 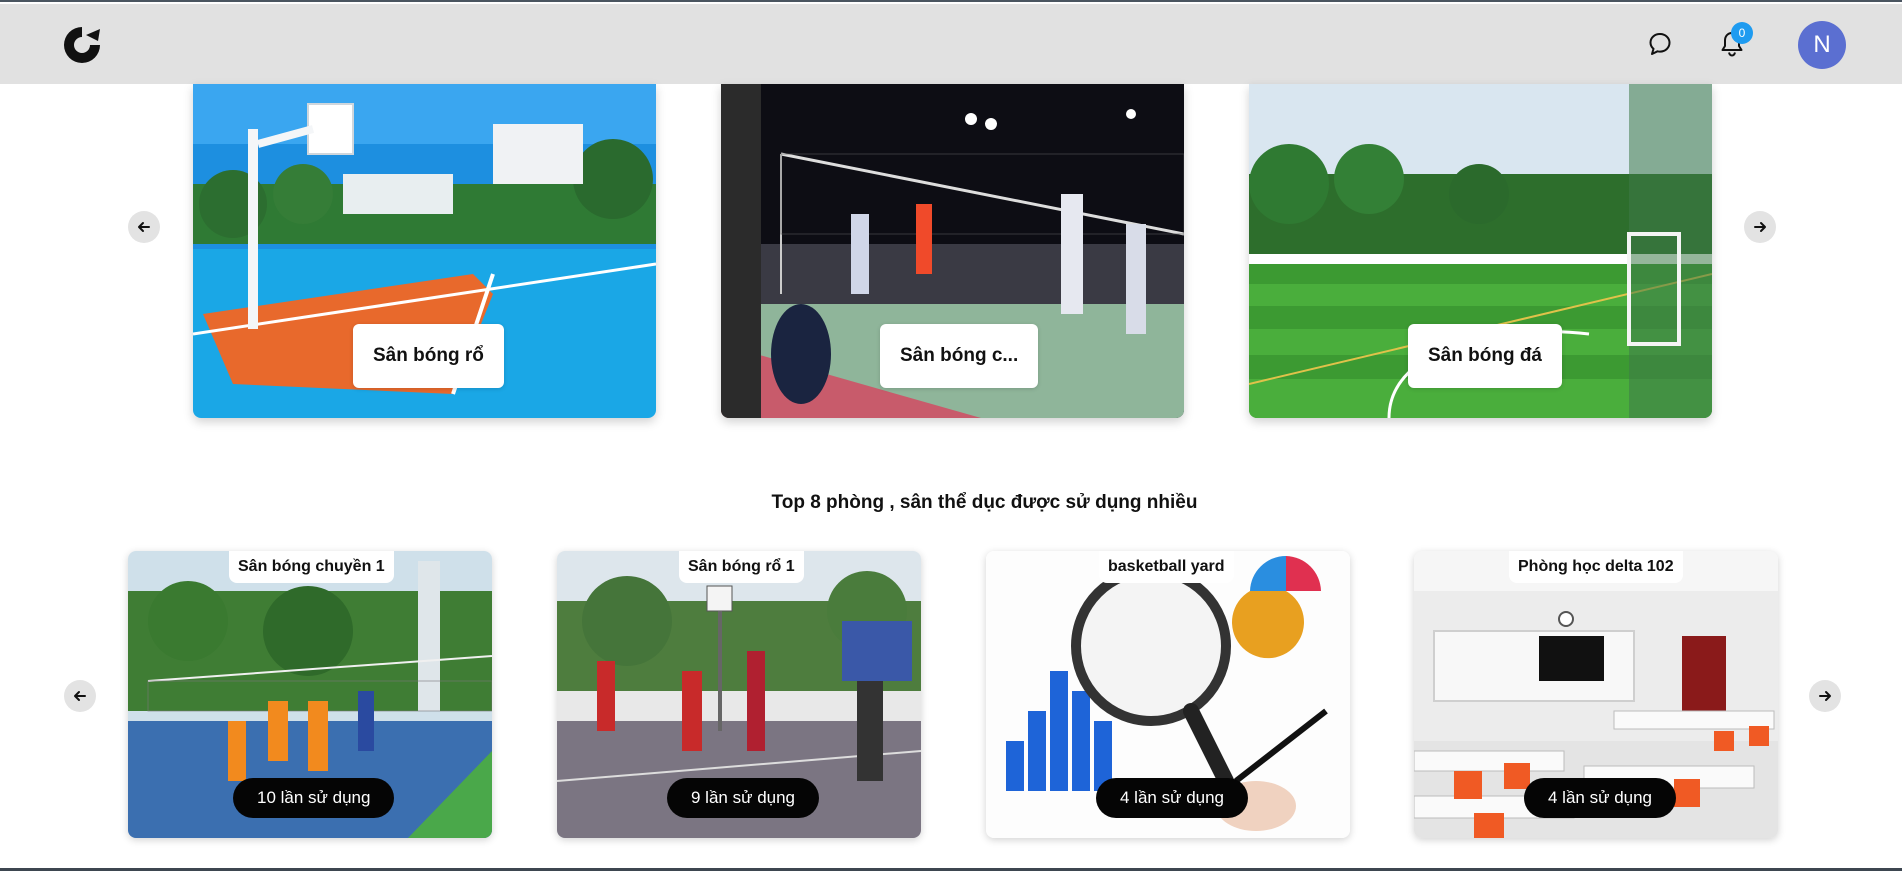 What do you see at coordinates (739, 694) in the screenshot?
I see `top-room-card: Sân bóng rổ 1 9 lần sử dụng` at bounding box center [739, 694].